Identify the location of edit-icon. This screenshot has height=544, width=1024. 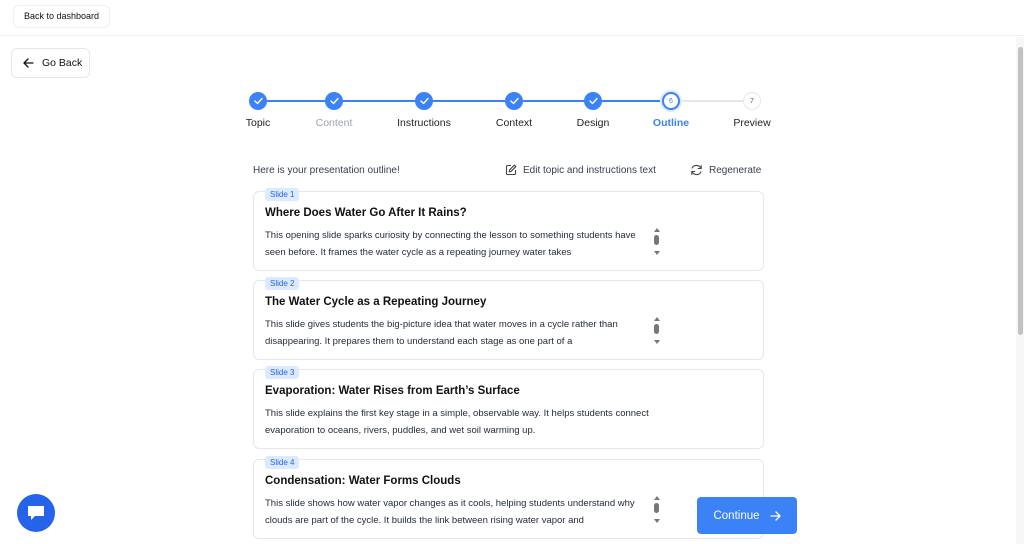
(511, 170).